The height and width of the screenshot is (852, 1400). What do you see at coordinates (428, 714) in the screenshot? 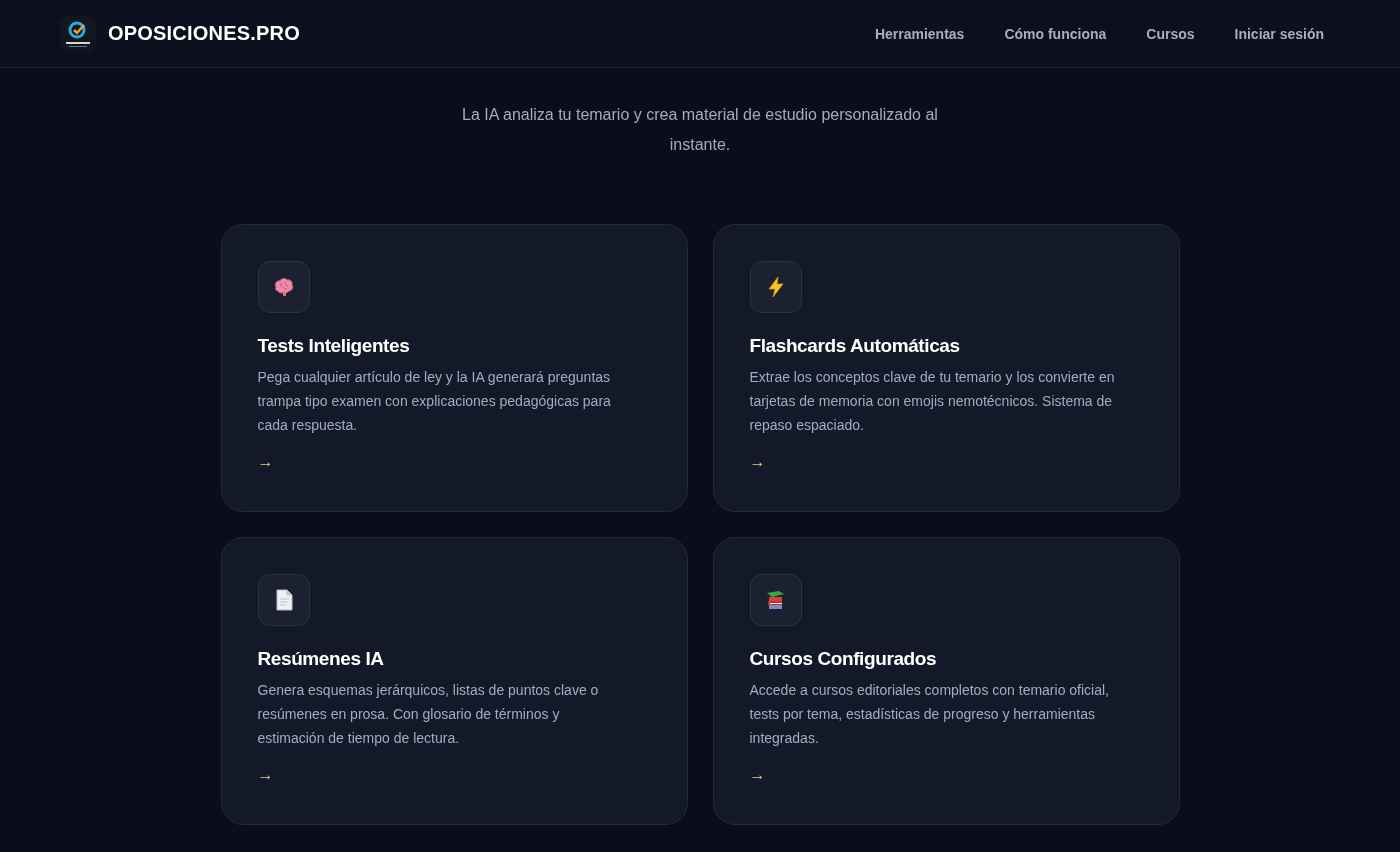
I see `feature-description: Genera esquemas jerárquicos, listas de puntos clave o resúmenes en prosa. Con glosario de términos y estimación de tiempo de lectura.` at bounding box center [428, 714].